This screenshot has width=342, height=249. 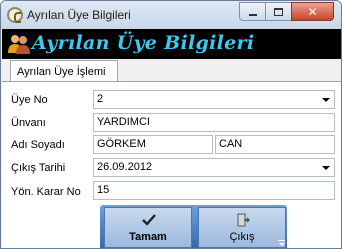 I want to click on title-field: YARDIMCI, so click(x=214, y=122).